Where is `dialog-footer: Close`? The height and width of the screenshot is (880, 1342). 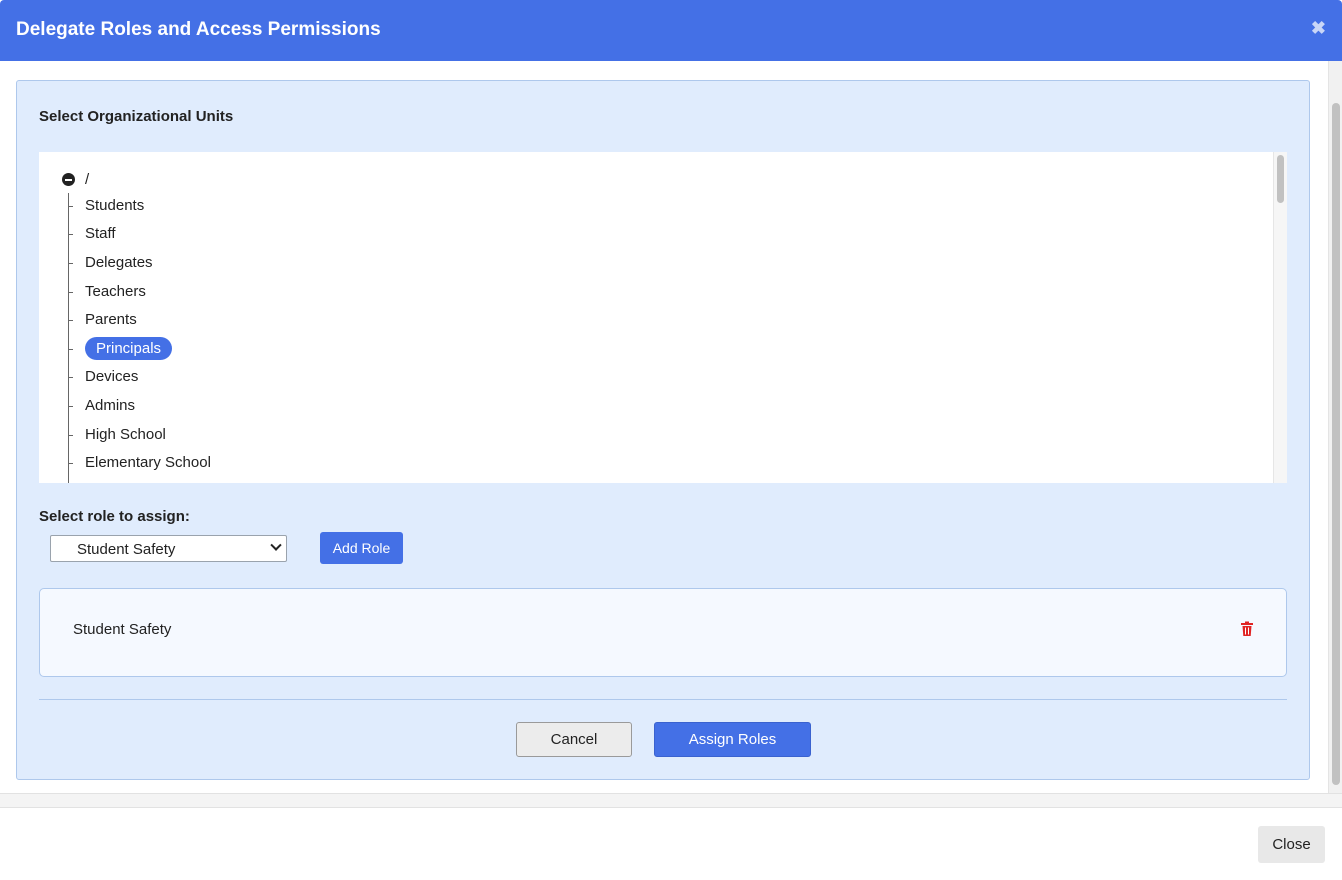 dialog-footer: Close is located at coordinates (671, 844).